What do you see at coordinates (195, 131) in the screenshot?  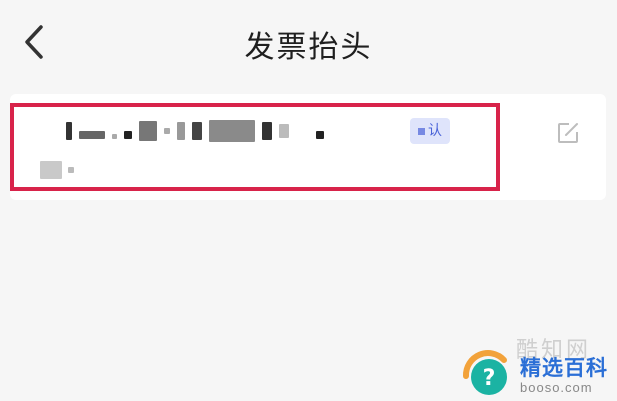 I see `invoice-title-name-redacted` at bounding box center [195, 131].